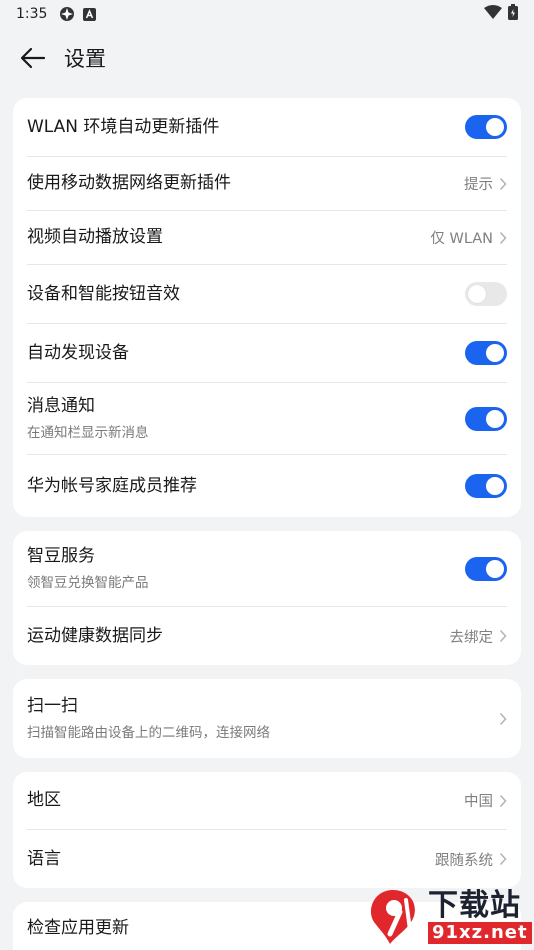  I want to click on row-health-sync: 运动健康数据同步 去绑定, so click(267, 636).